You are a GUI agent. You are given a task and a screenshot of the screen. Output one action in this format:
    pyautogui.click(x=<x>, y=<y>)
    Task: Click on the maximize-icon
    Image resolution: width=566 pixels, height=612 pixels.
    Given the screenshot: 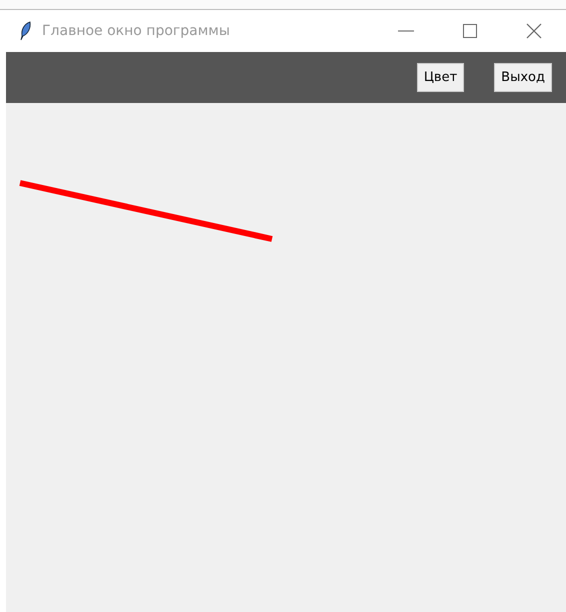 What is the action you would take?
    pyautogui.click(x=470, y=31)
    